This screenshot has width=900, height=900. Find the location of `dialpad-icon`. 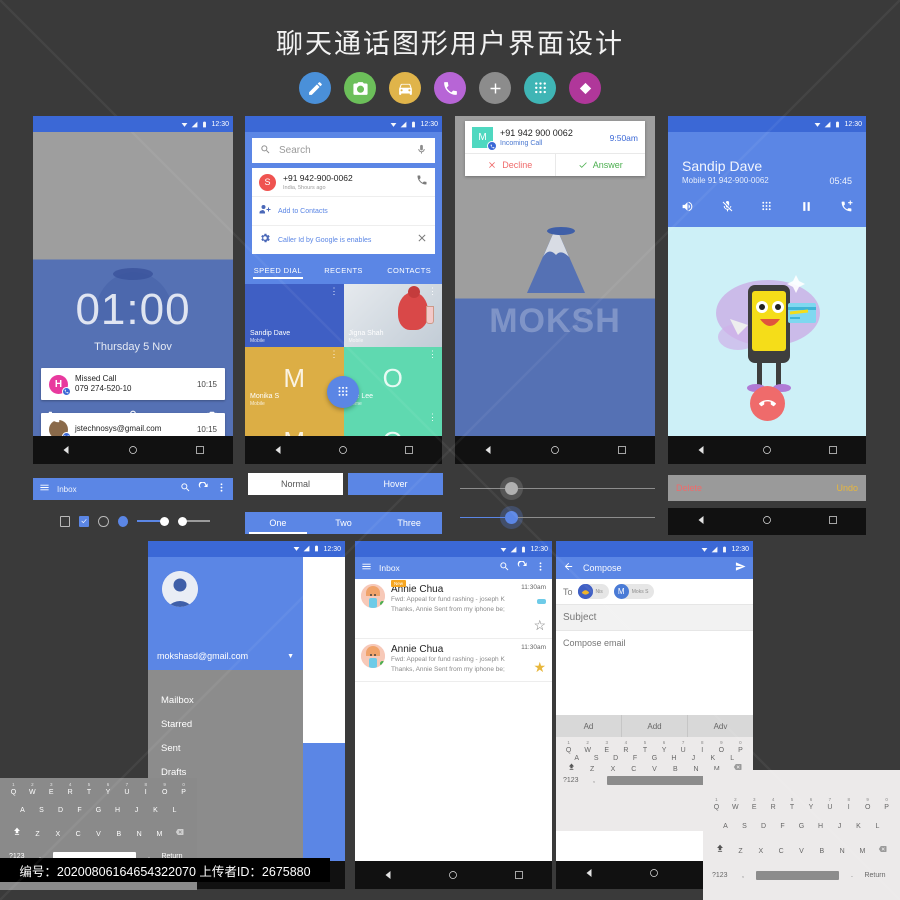

dialpad-icon is located at coordinates (766, 209).